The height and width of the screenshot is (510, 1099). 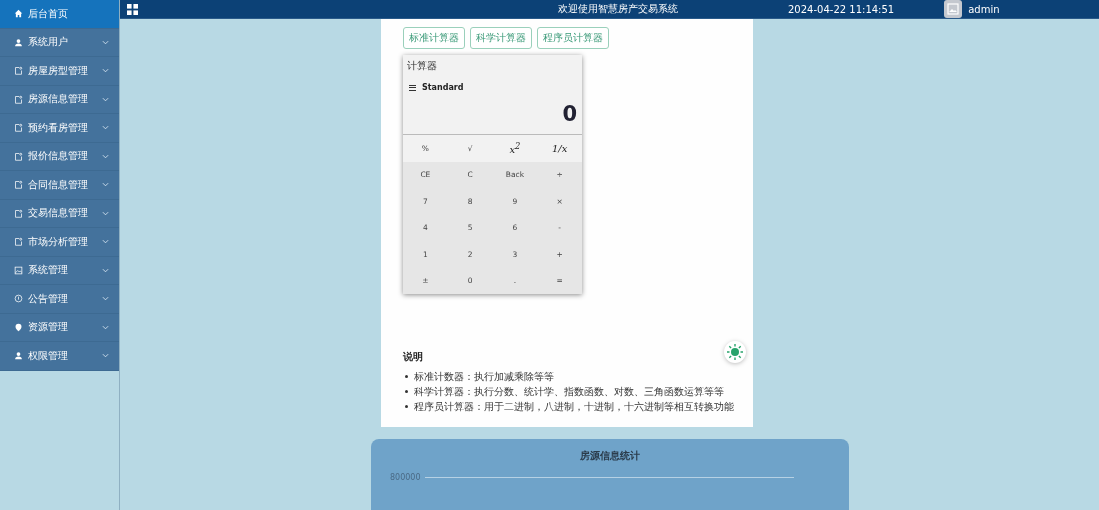 What do you see at coordinates (422, 66) in the screenshot?
I see `calculator-title: 计算器` at bounding box center [422, 66].